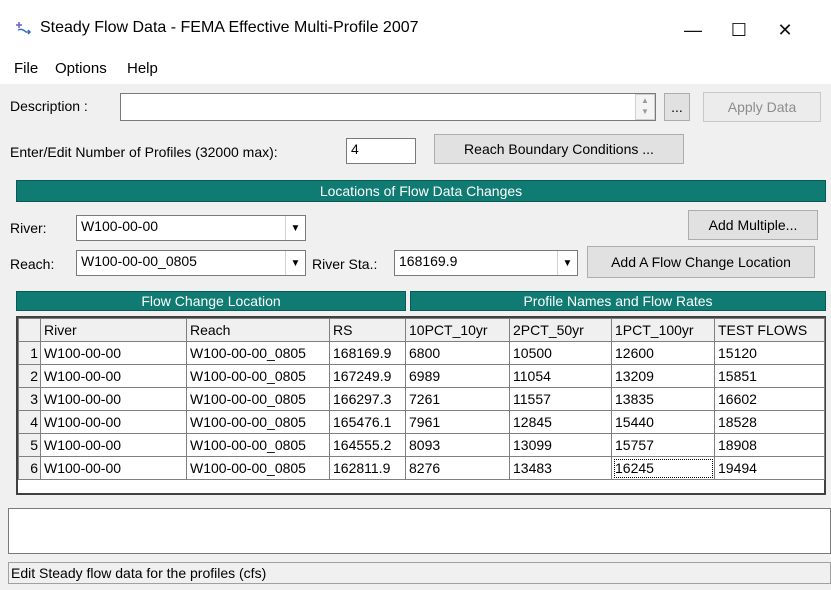 This screenshot has width=831, height=590. I want to click on cell-flow-test: 18528, so click(769, 422).